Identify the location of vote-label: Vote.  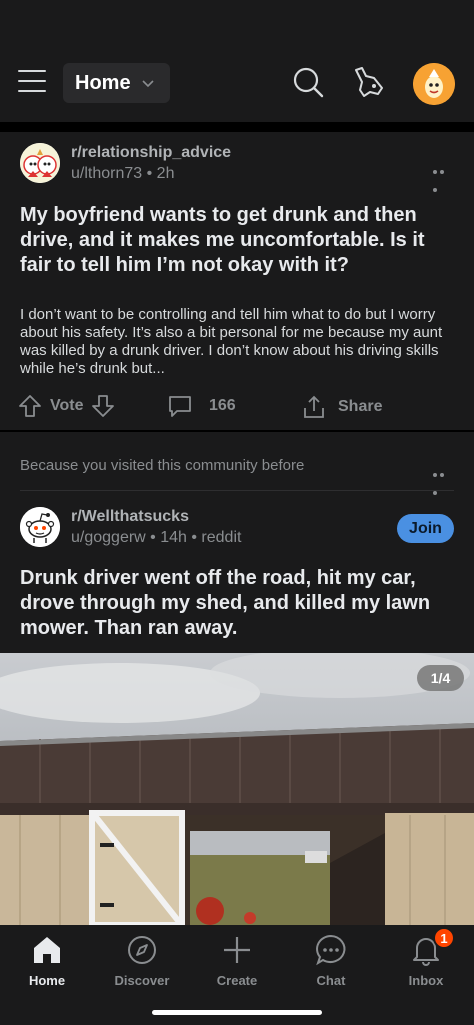
(67, 405).